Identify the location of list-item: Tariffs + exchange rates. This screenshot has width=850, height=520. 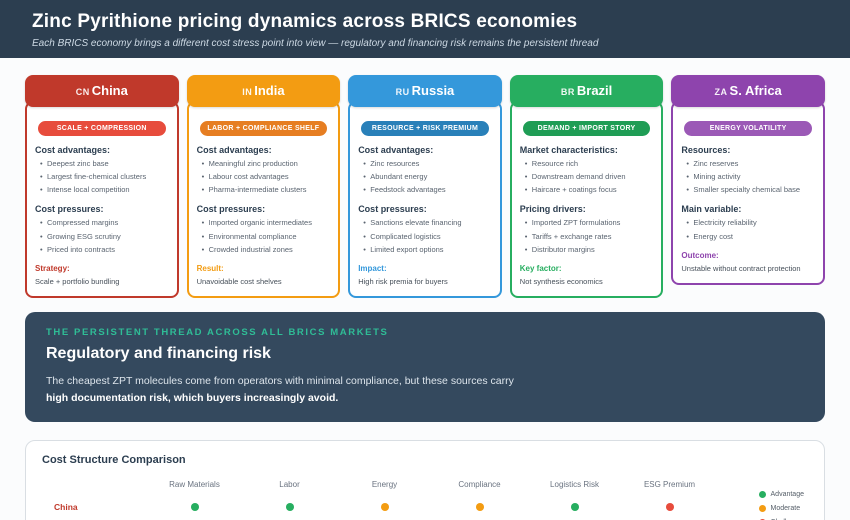
(589, 237).